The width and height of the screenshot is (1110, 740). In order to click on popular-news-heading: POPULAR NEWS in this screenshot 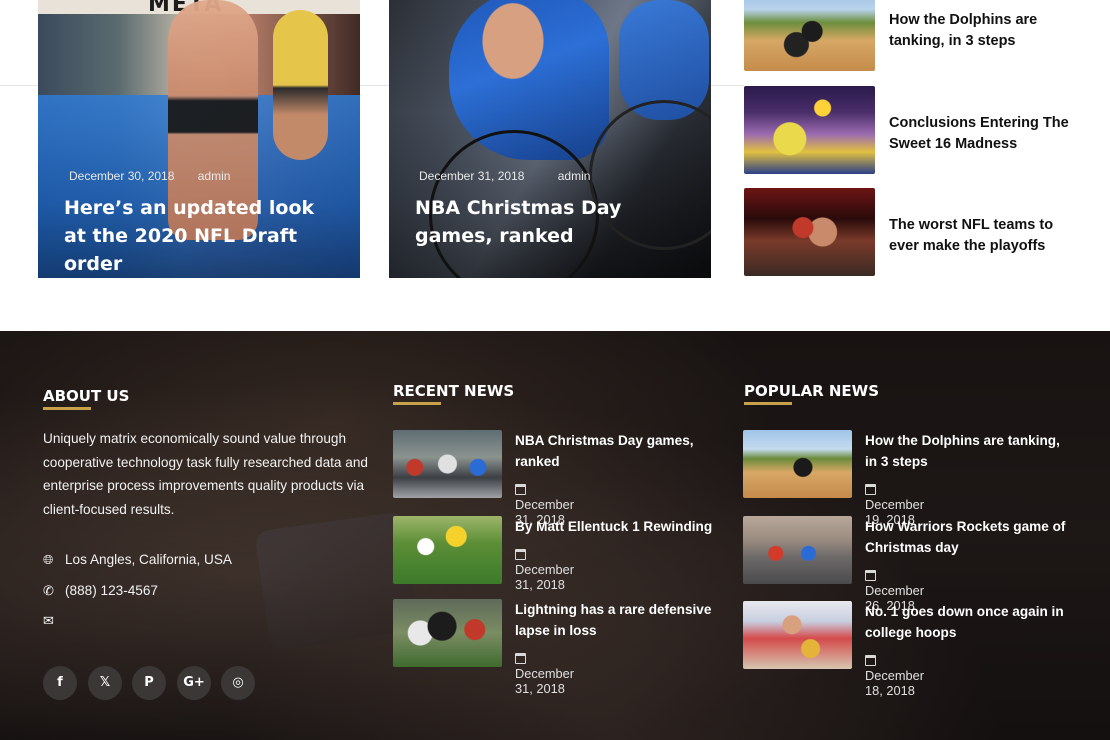, I will do `click(812, 393)`.